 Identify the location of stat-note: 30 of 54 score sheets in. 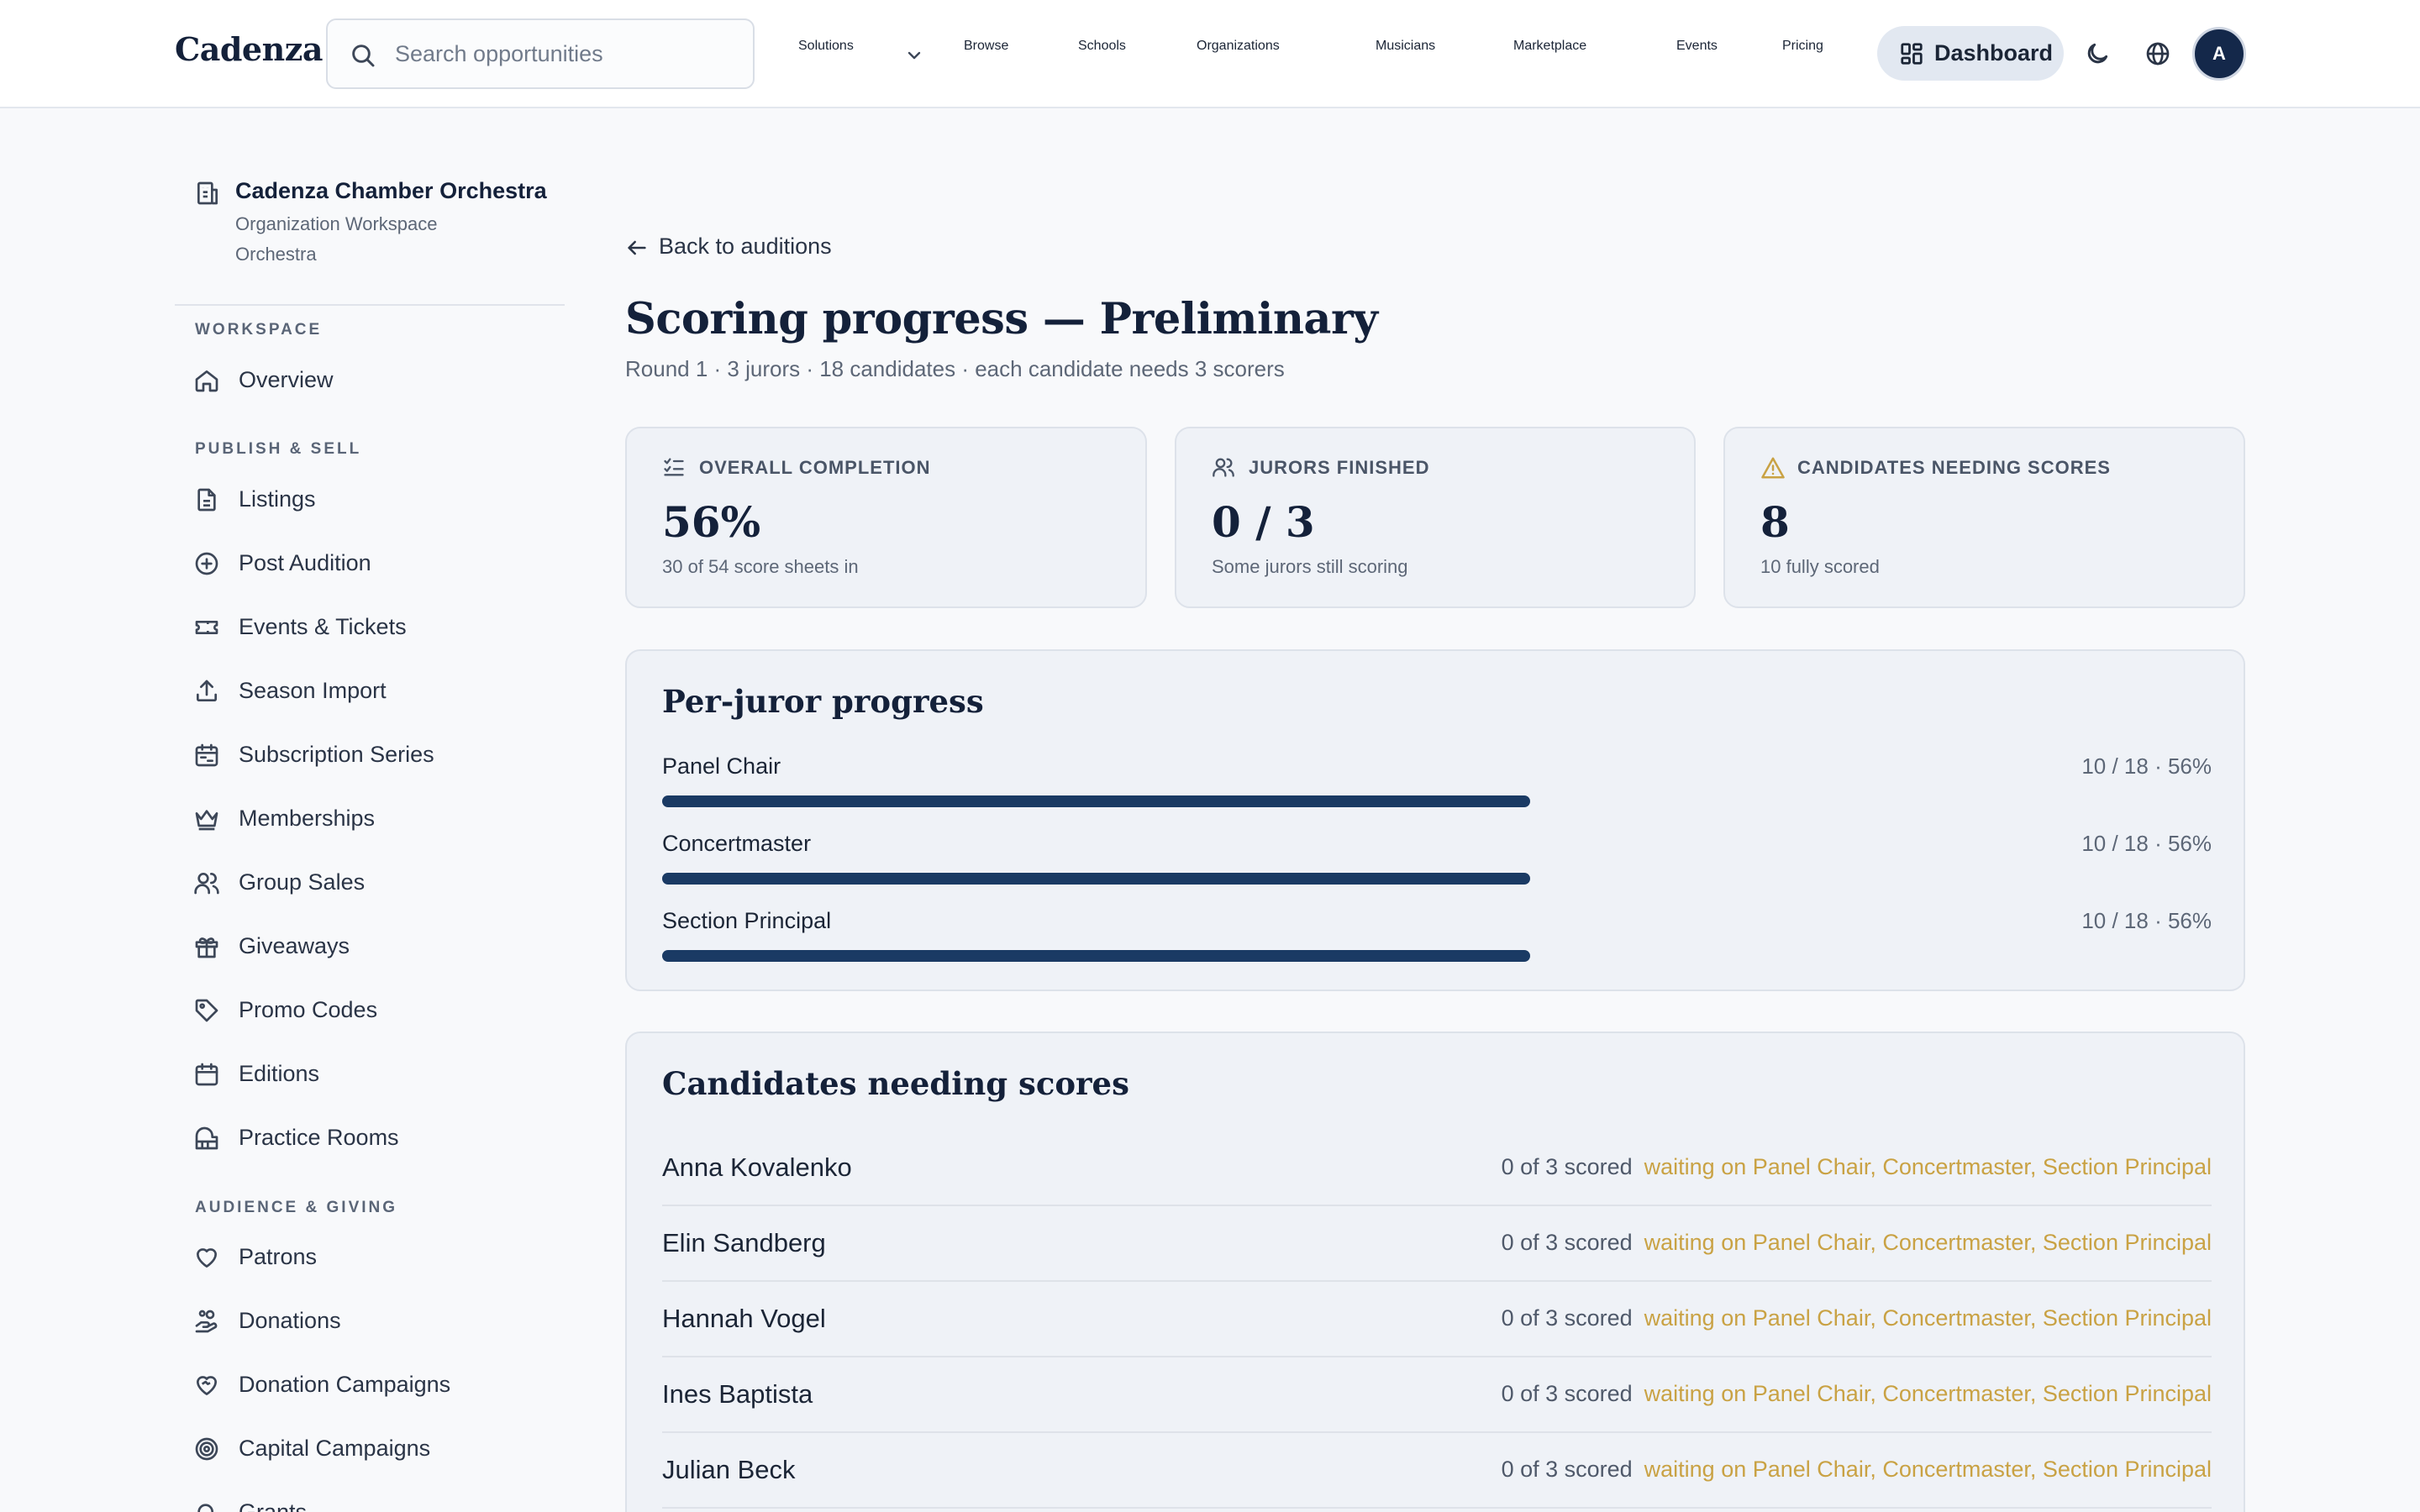
(761, 566).